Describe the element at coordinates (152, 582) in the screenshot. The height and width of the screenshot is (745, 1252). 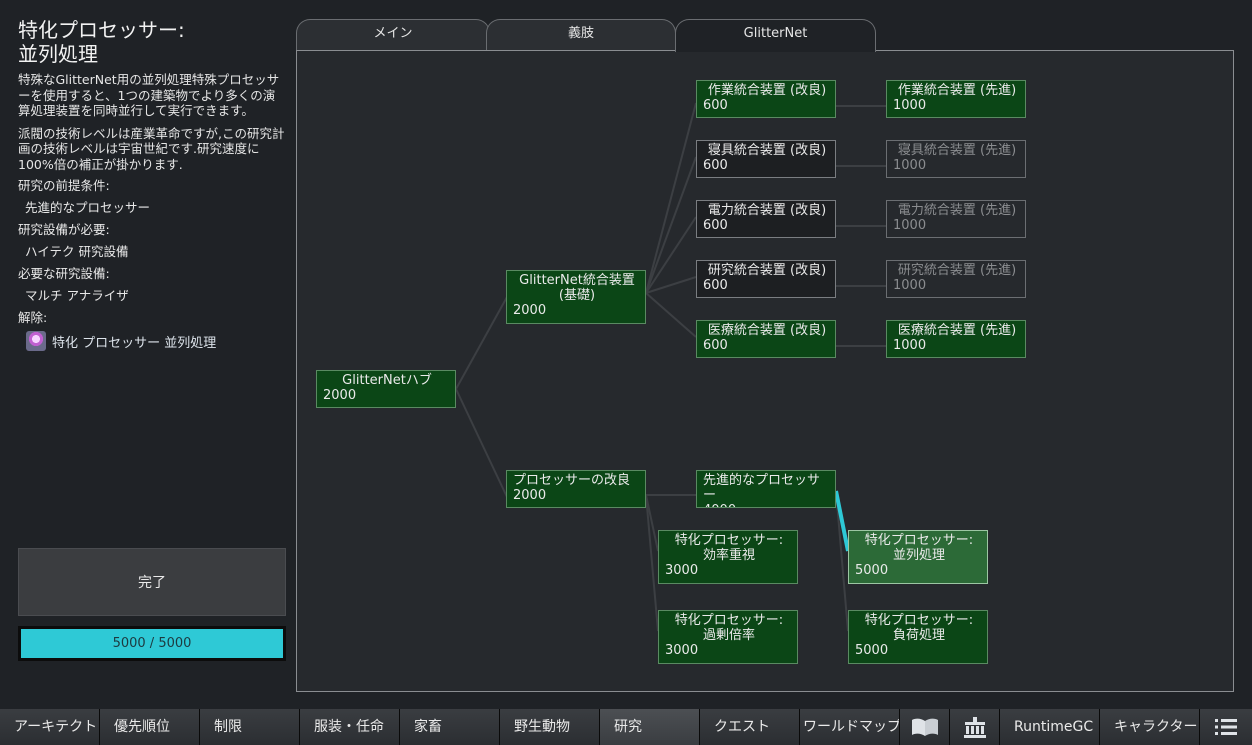
I see `complete-button: 完了` at that location.